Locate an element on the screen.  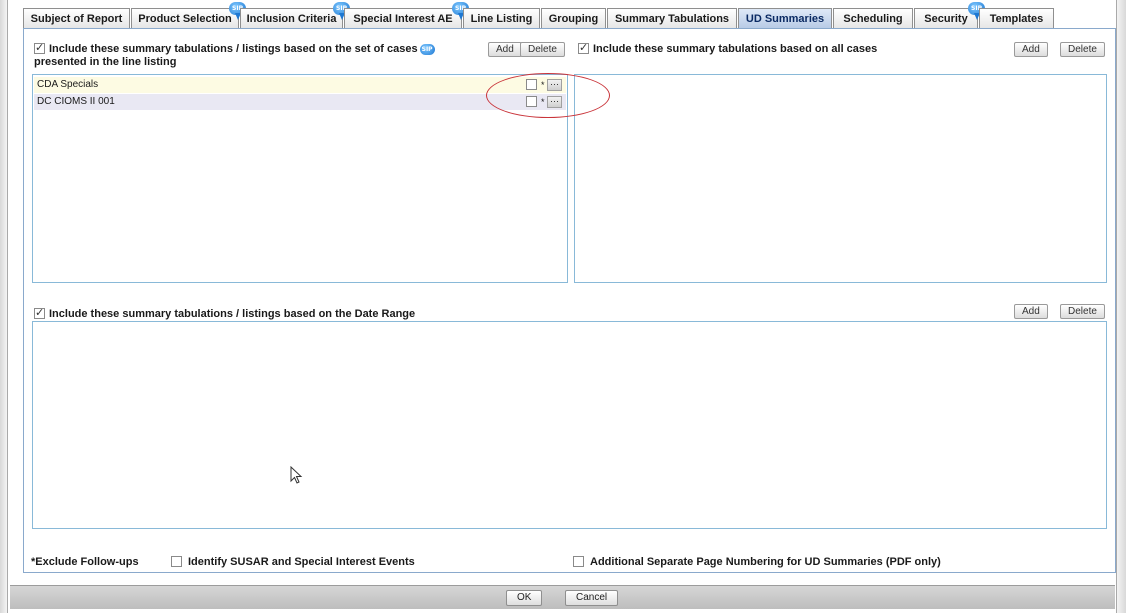
all-cases-delete-button: Delete is located at coordinates (1082, 49).